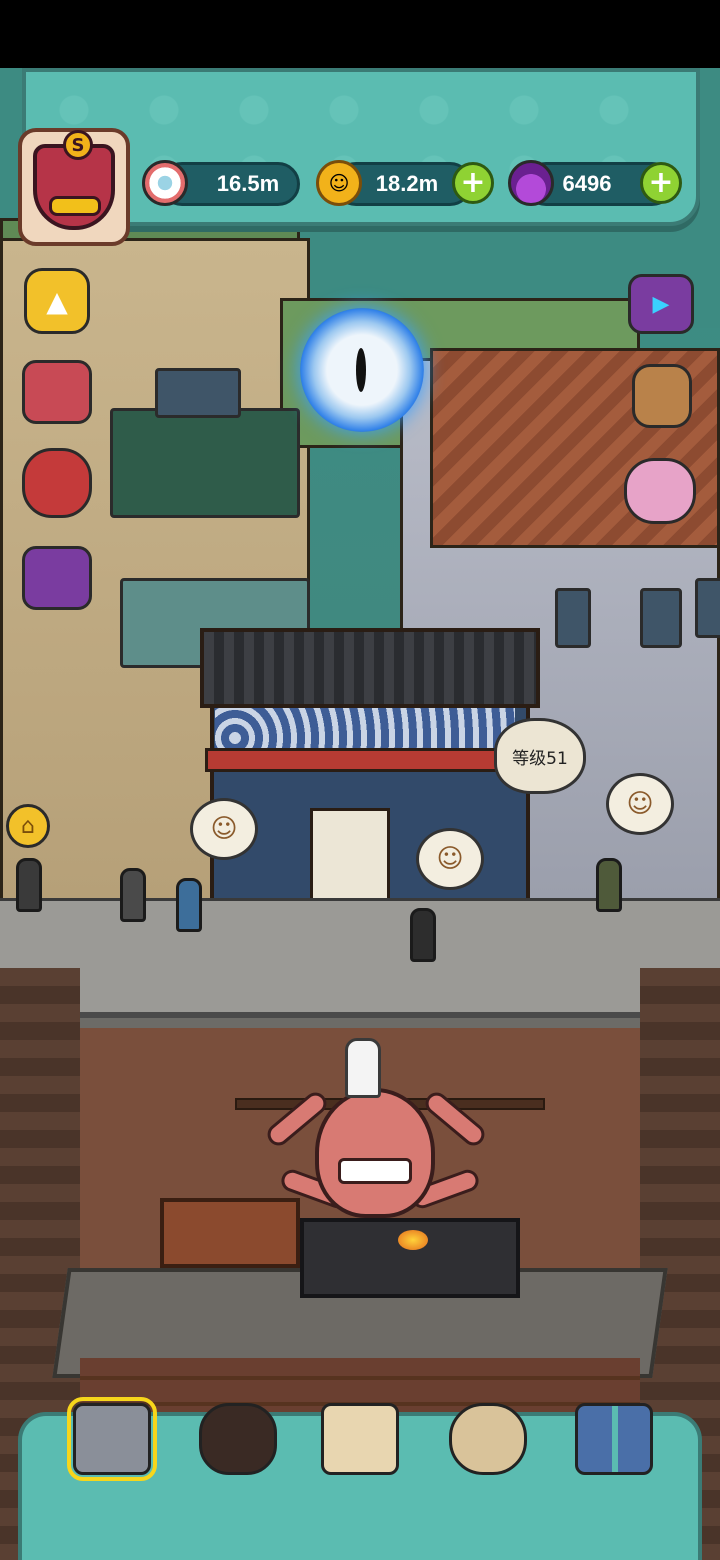 This screenshot has width=720, height=1560. Describe the element at coordinates (531, 183) in the screenshot. I see `potion-icon` at that location.